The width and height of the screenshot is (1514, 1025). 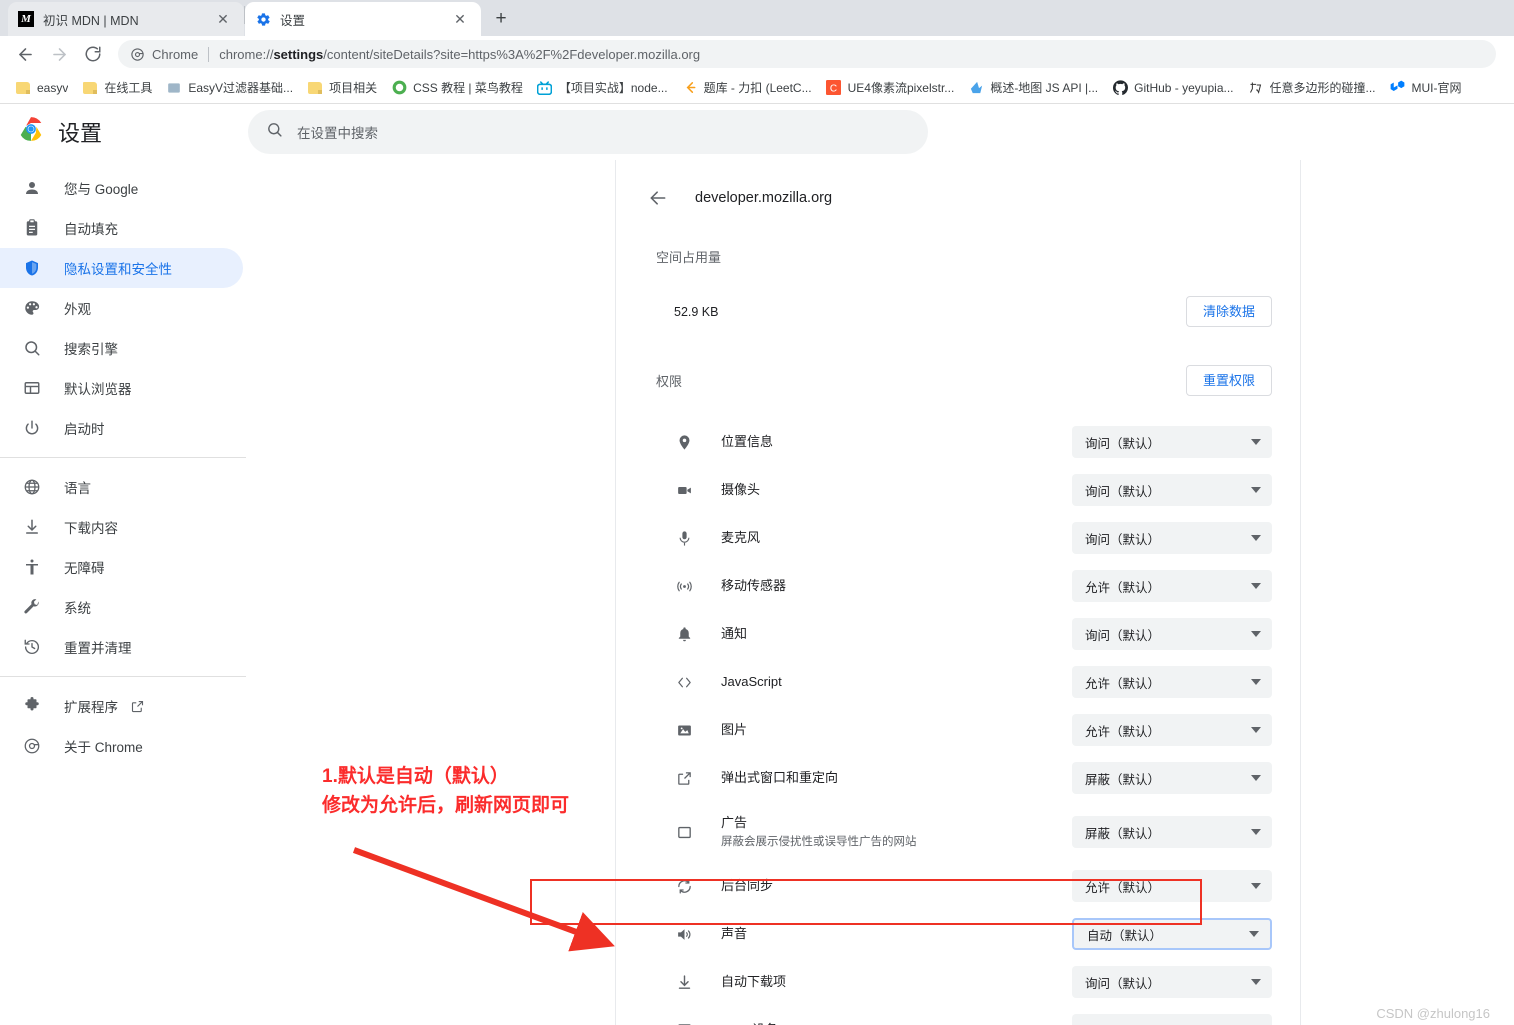 I want to click on sidebar-item-on-startup: 启动时, so click(x=121, y=428).